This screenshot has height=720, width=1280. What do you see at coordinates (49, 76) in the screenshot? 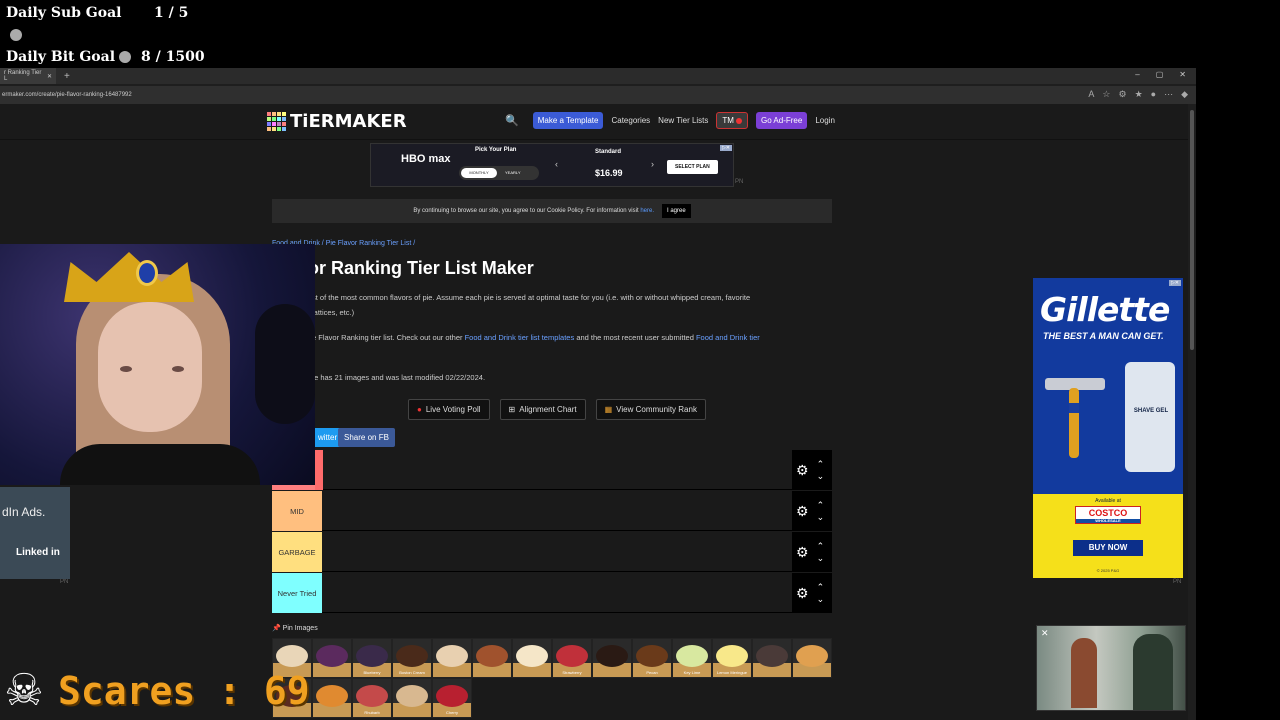
I see `close-tab-icon: ✕` at bounding box center [49, 76].